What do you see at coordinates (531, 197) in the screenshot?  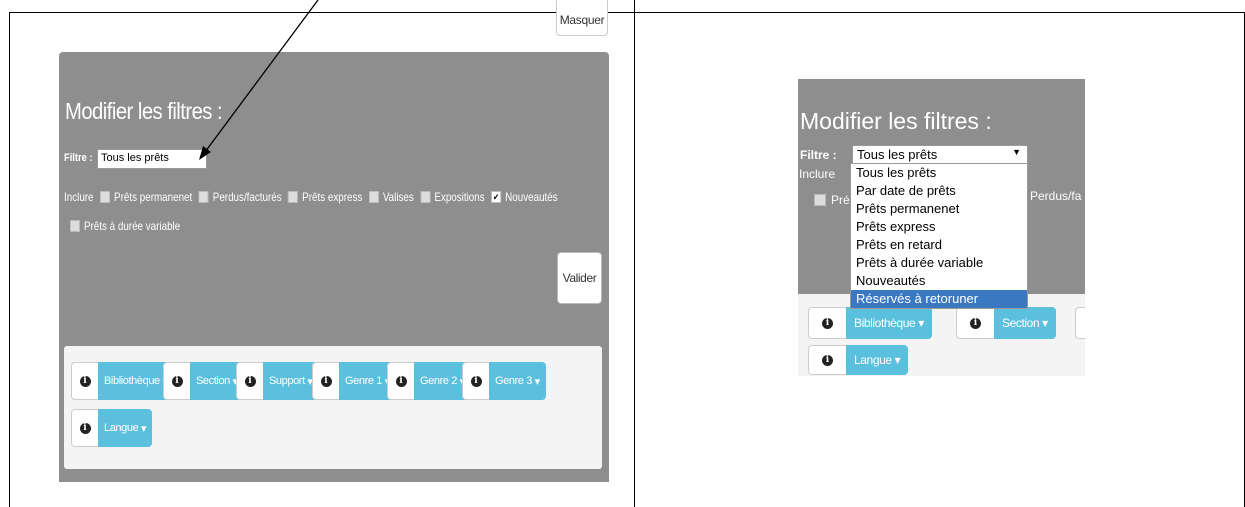 I see `checkbox-label: Nouveautés` at bounding box center [531, 197].